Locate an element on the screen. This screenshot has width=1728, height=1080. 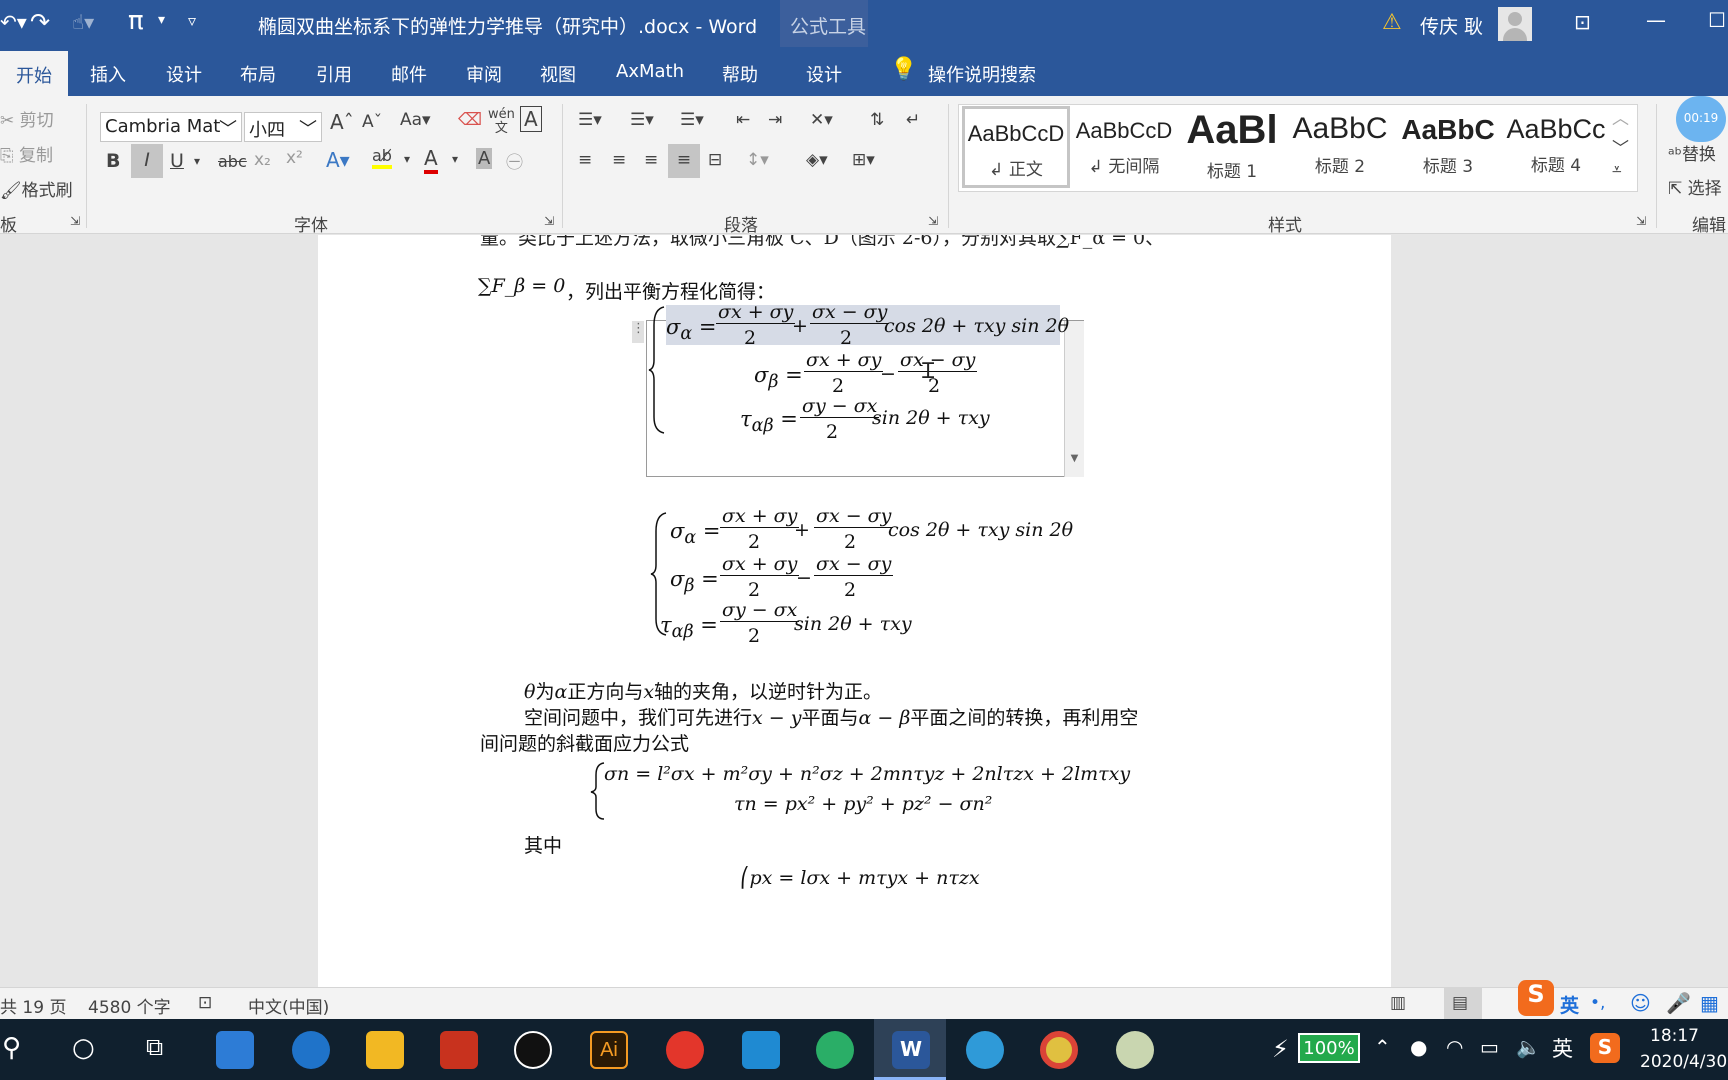
word-icon: W is located at coordinates (911, 1050).